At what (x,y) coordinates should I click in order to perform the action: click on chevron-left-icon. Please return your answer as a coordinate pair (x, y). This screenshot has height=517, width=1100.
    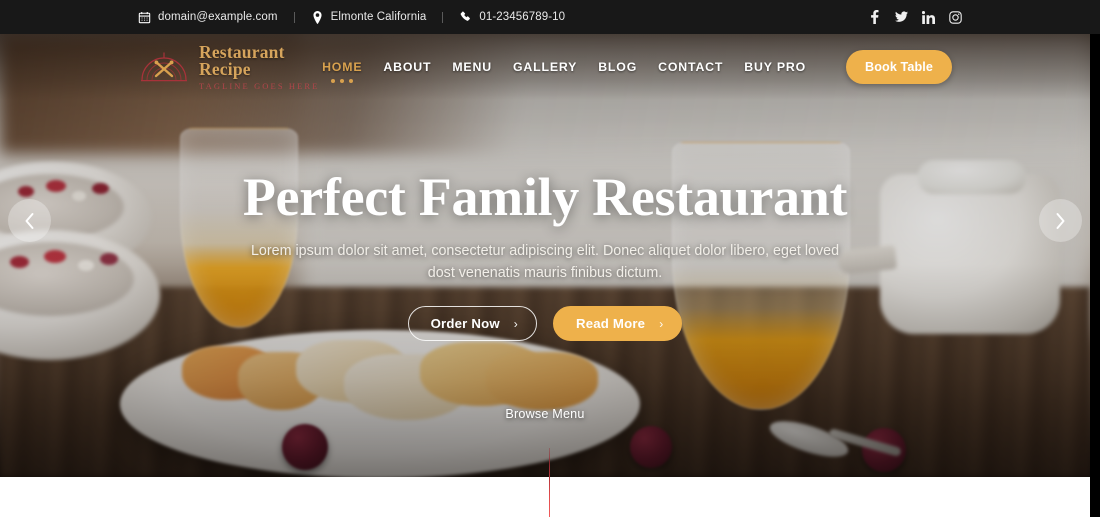
    Looking at the image, I should click on (29, 221).